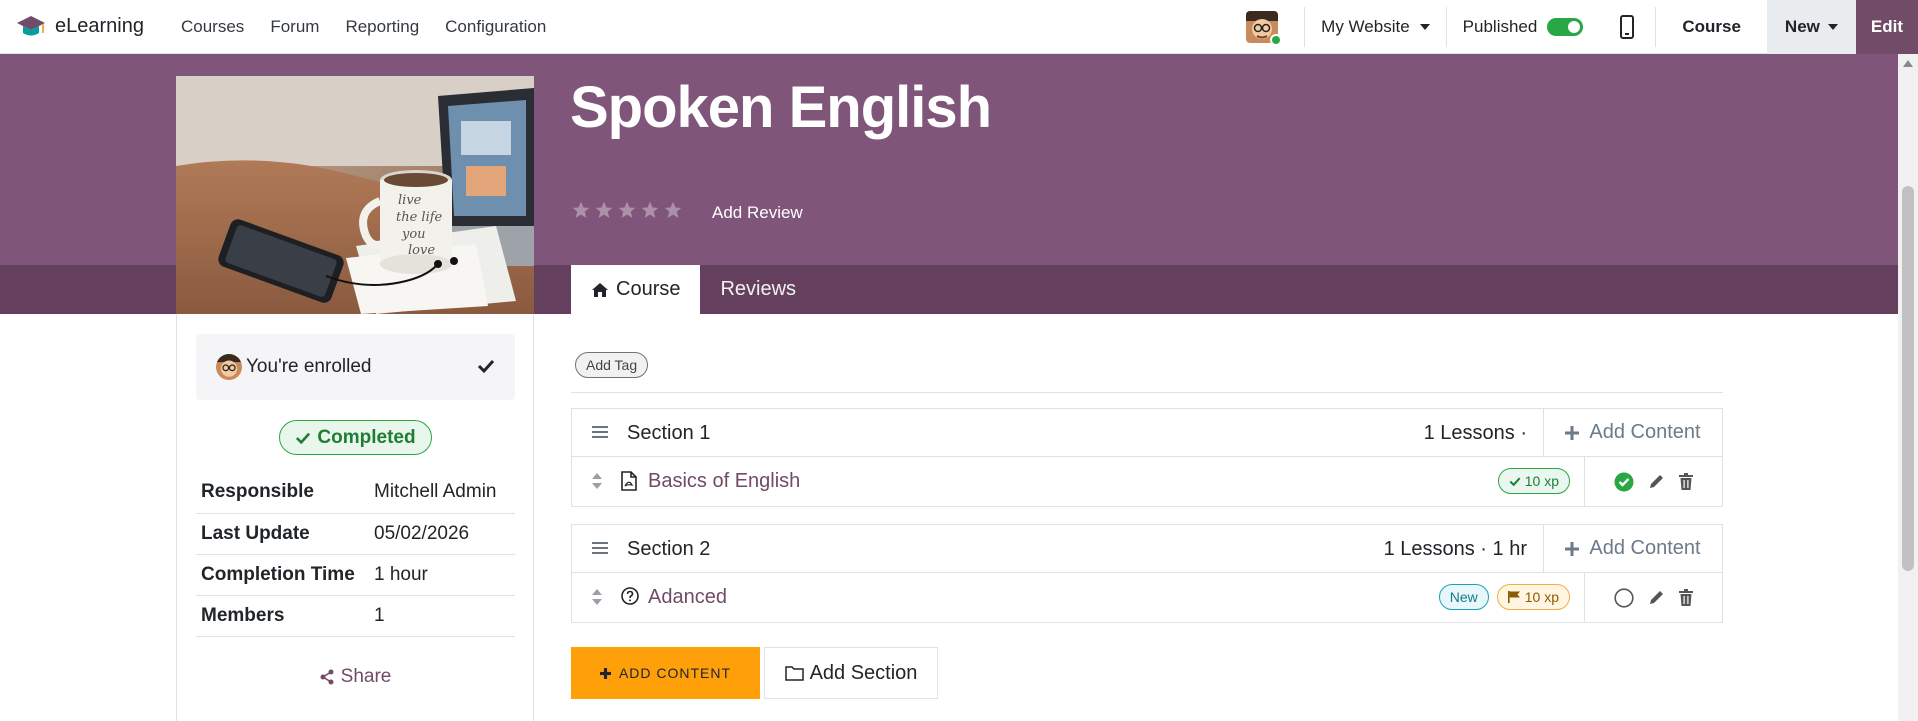  Describe the element at coordinates (1886, 27) in the screenshot. I see `edit-button: Edit` at that location.